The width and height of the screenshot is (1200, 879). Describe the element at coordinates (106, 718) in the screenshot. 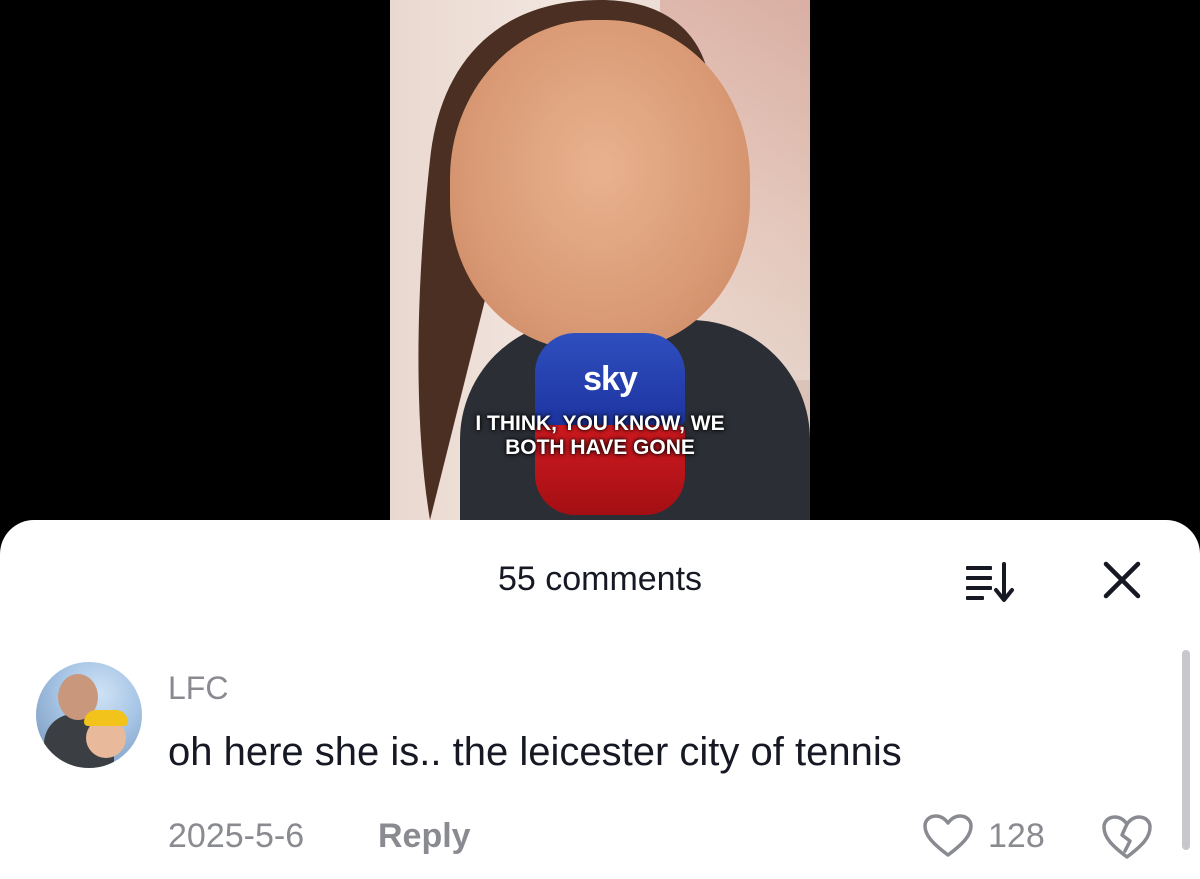

I see `avatar-child-hat` at that location.